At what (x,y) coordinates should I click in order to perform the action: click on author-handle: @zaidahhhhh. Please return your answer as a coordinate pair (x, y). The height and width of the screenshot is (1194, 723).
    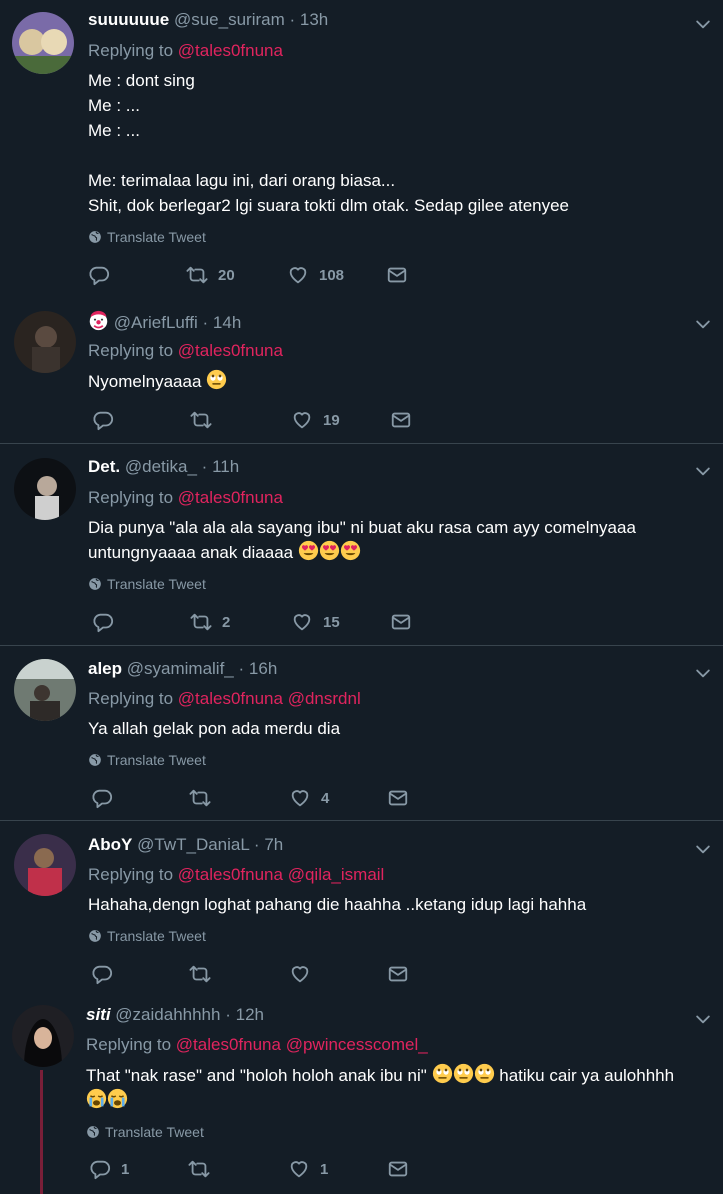
    Looking at the image, I should click on (167, 1014).